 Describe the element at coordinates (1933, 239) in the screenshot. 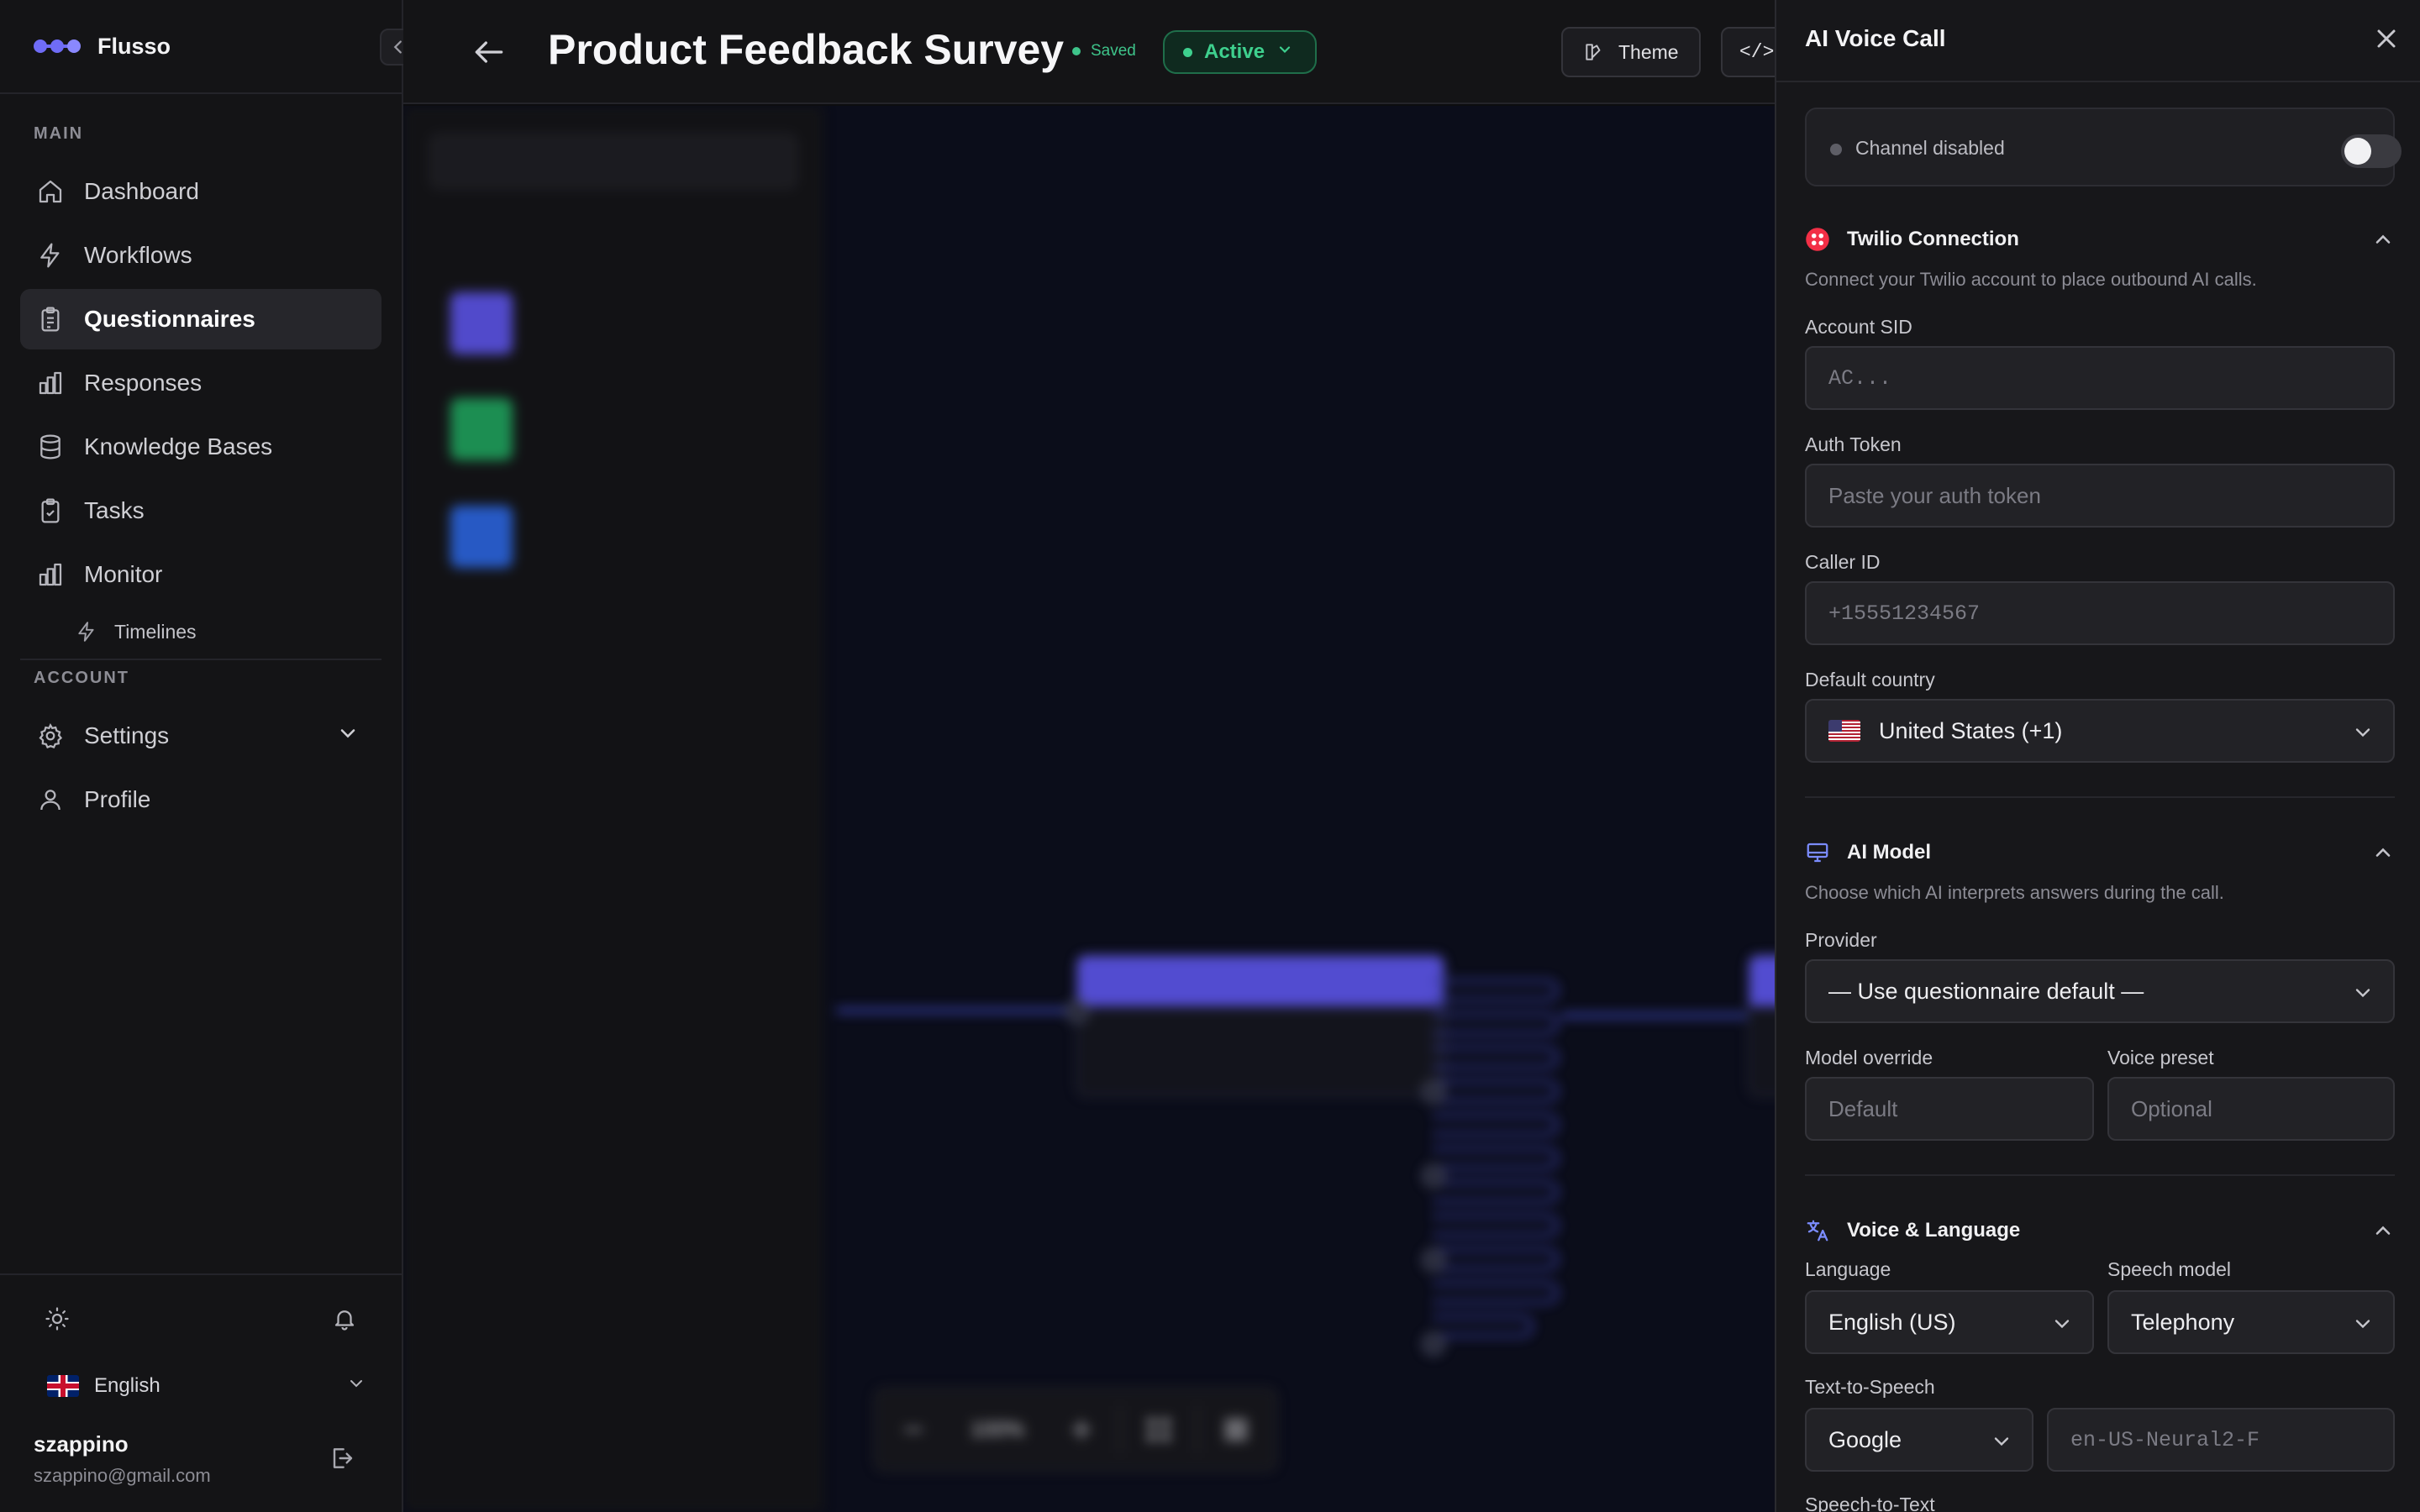

I see `section-title: Twilio Connection` at that location.